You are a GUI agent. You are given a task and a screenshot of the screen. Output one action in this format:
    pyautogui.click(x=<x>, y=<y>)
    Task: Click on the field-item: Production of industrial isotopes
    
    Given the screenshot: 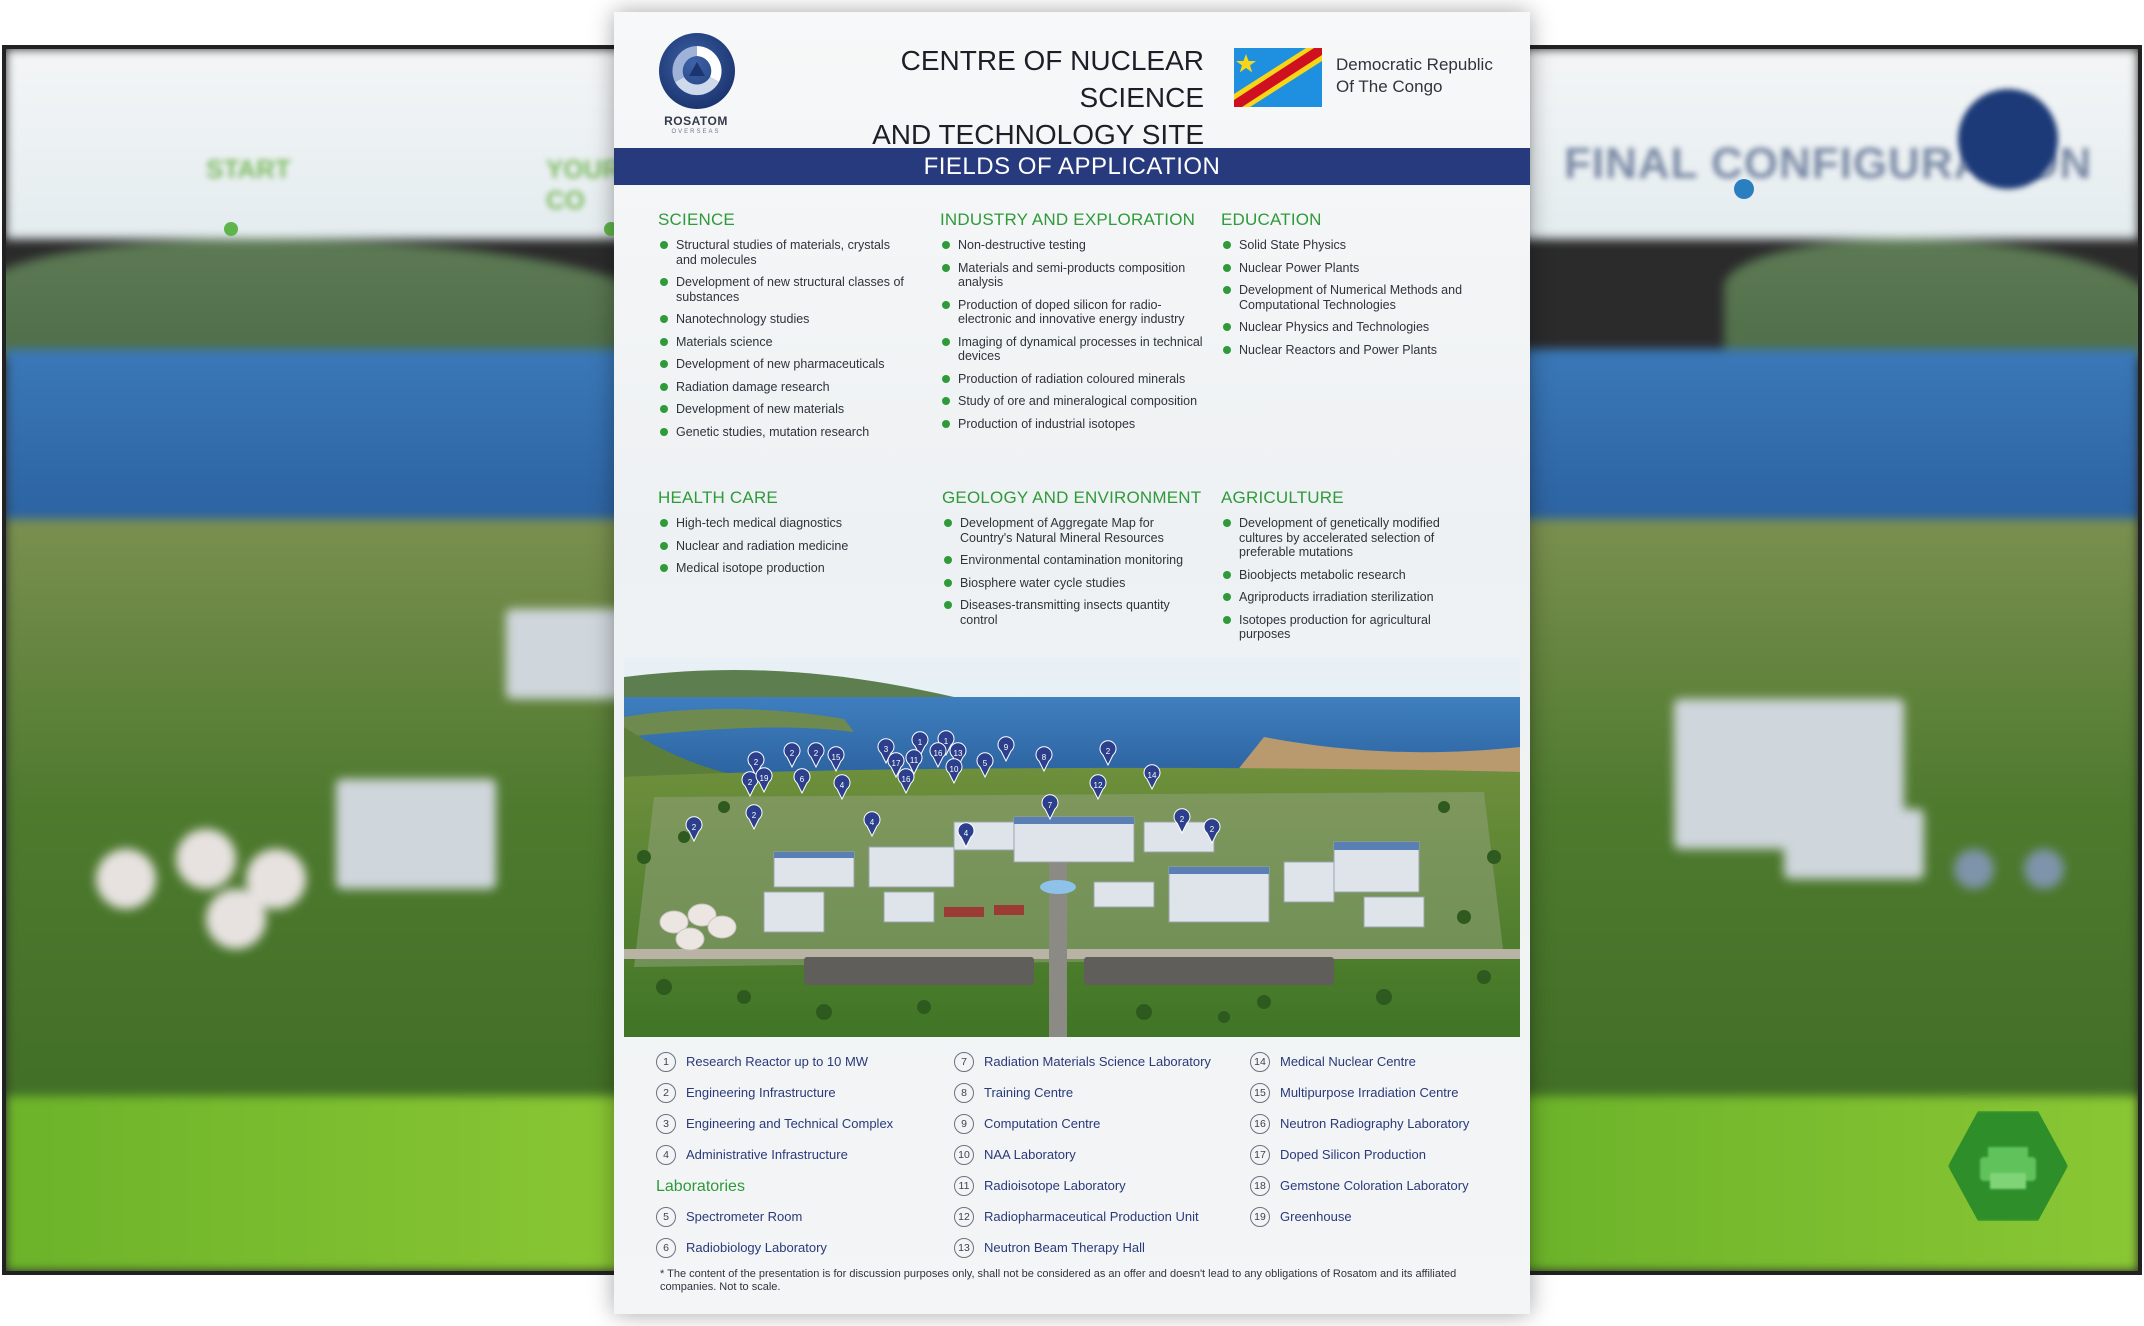 What is the action you would take?
    pyautogui.click(x=1075, y=424)
    